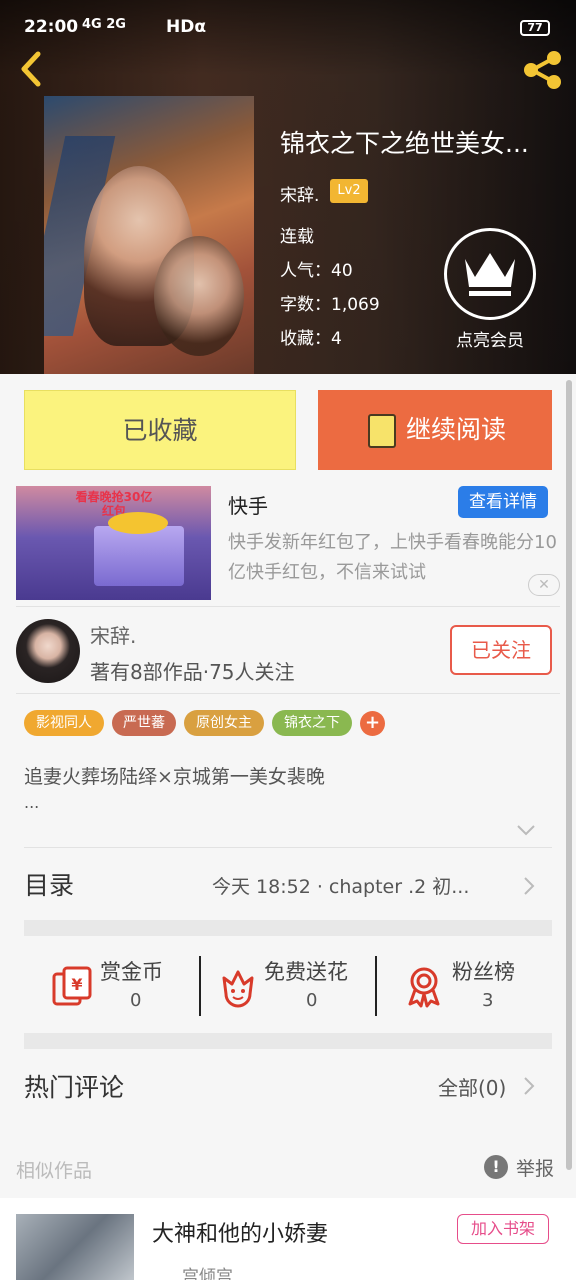 The width and height of the screenshot is (576, 1280). What do you see at coordinates (297, 237) in the screenshot?
I see `book-status: 连载` at bounding box center [297, 237].